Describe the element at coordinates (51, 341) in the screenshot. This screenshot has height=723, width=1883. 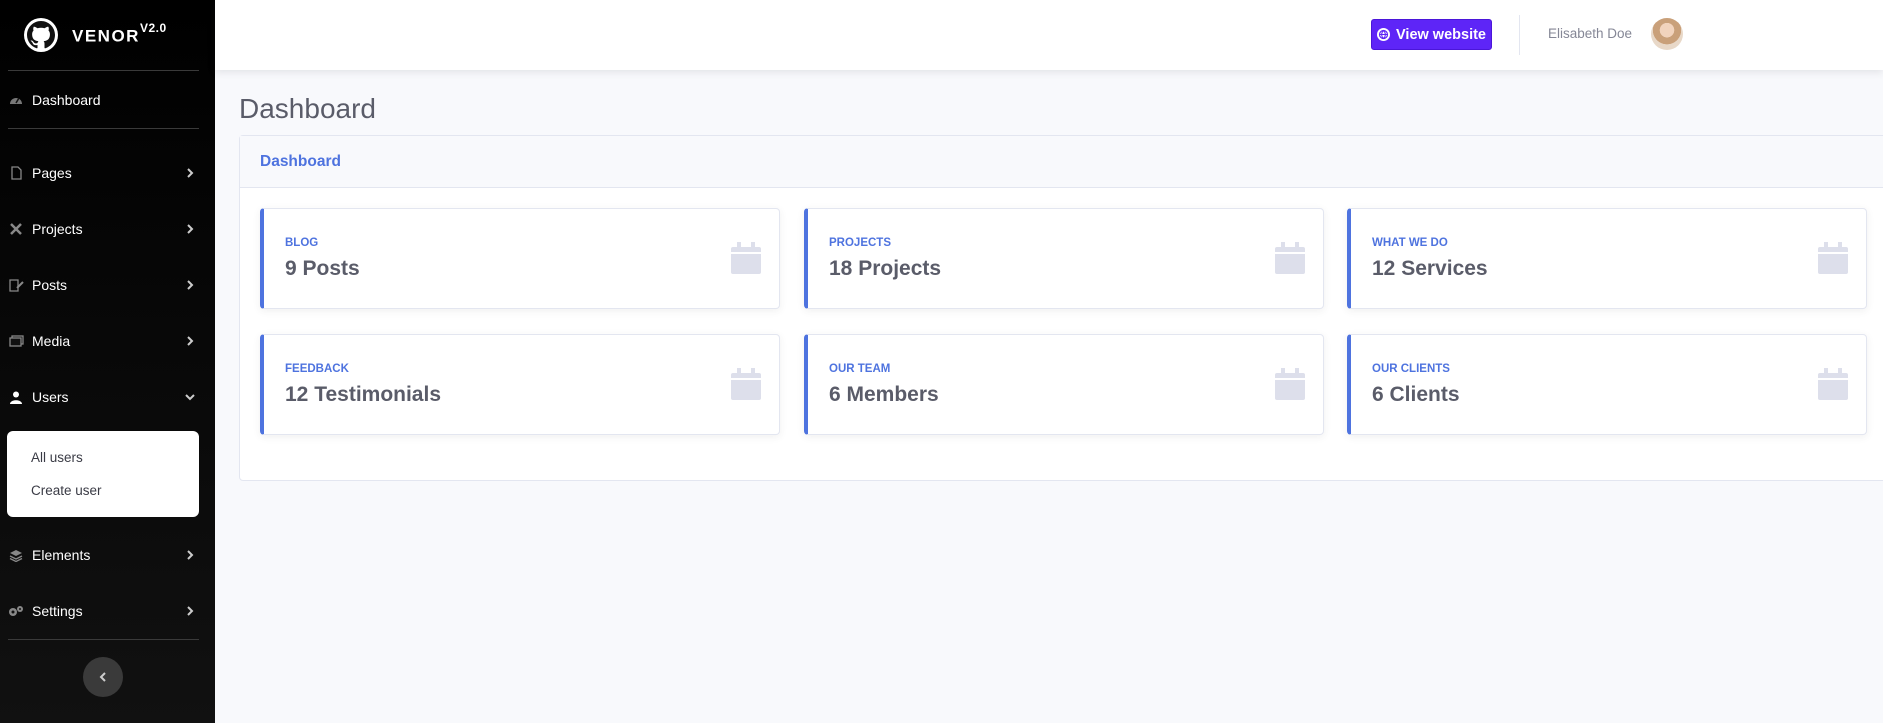
I see `sidebar-item-label: Media` at that location.